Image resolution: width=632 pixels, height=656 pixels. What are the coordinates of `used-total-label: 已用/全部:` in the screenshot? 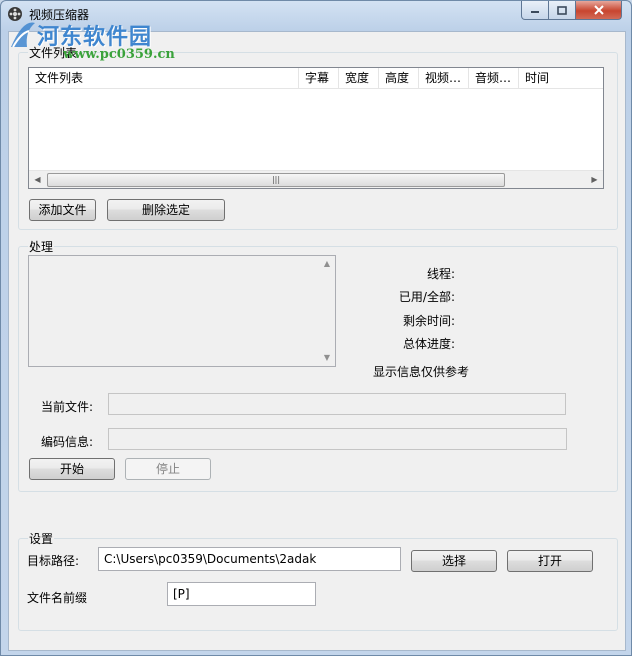 It's located at (426, 297).